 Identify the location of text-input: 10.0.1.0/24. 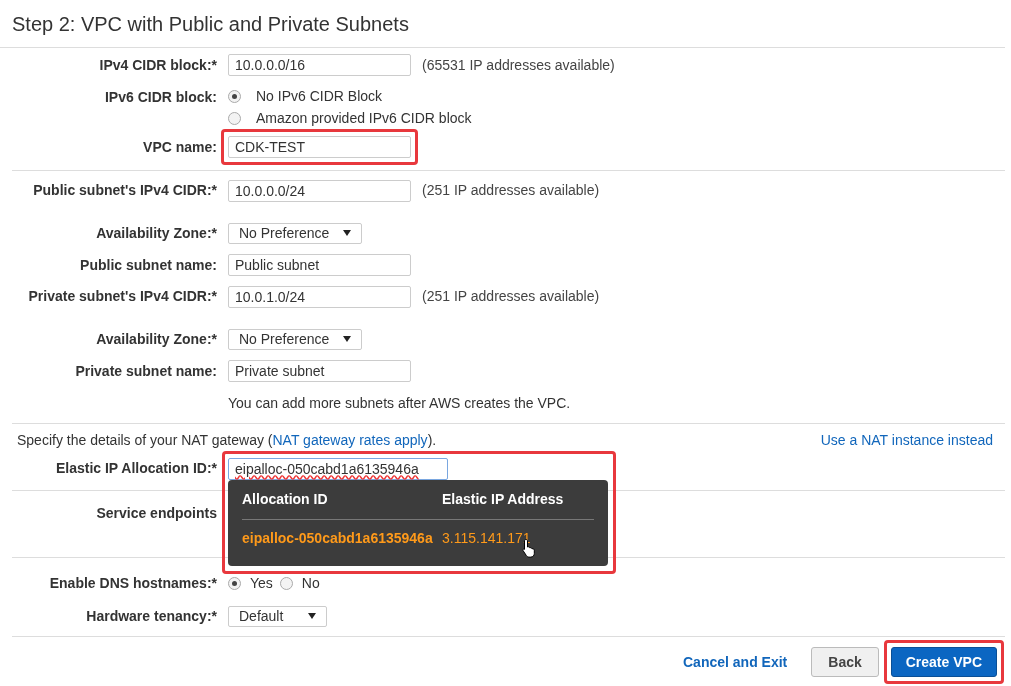
(319, 297).